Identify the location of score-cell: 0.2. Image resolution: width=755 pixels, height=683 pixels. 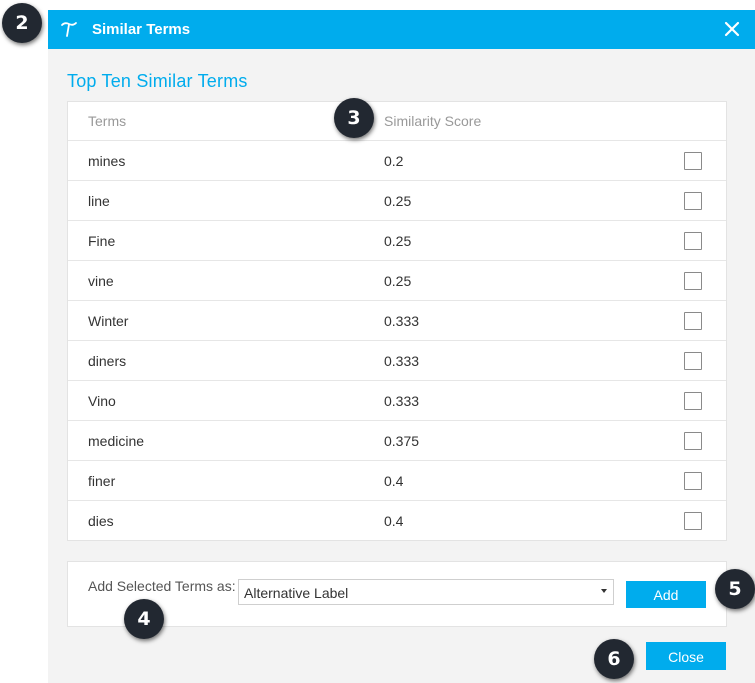
(394, 160).